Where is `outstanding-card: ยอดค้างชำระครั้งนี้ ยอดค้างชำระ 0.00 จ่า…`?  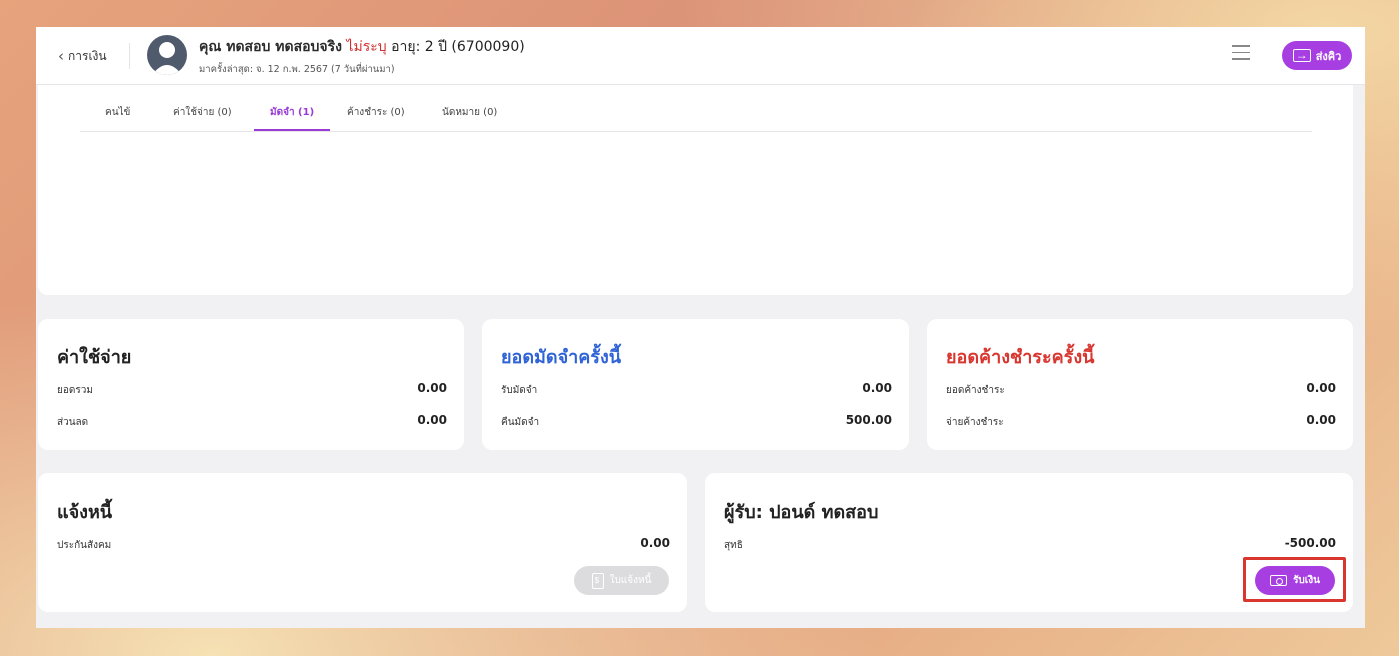 outstanding-card: ยอดค้างชำระครั้งนี้ ยอดค้างชำระ 0.00 จ่า… is located at coordinates (1140, 384).